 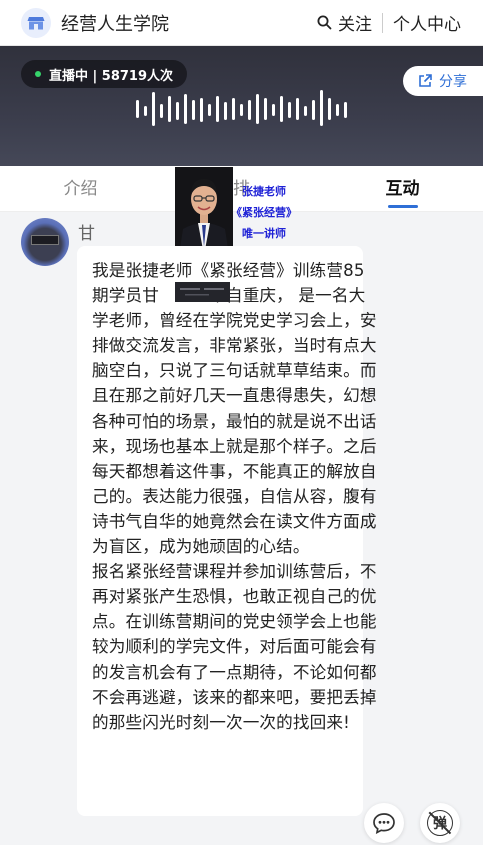 I want to click on danmaku-off-icon: 弹, so click(x=440, y=823).